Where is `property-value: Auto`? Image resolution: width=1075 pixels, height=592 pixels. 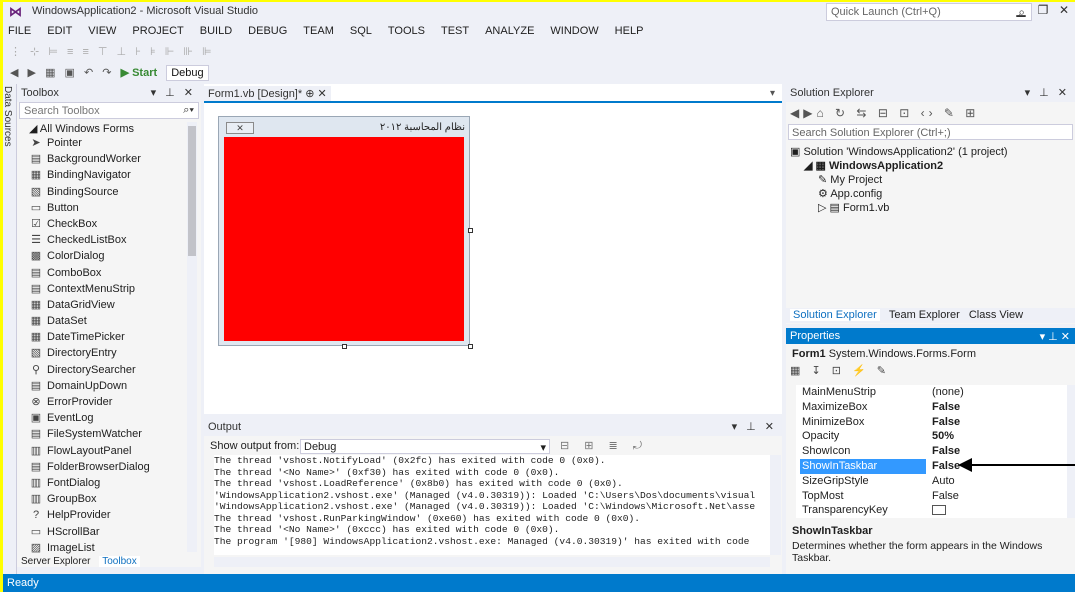
property-value: Auto is located at coordinates (943, 481).